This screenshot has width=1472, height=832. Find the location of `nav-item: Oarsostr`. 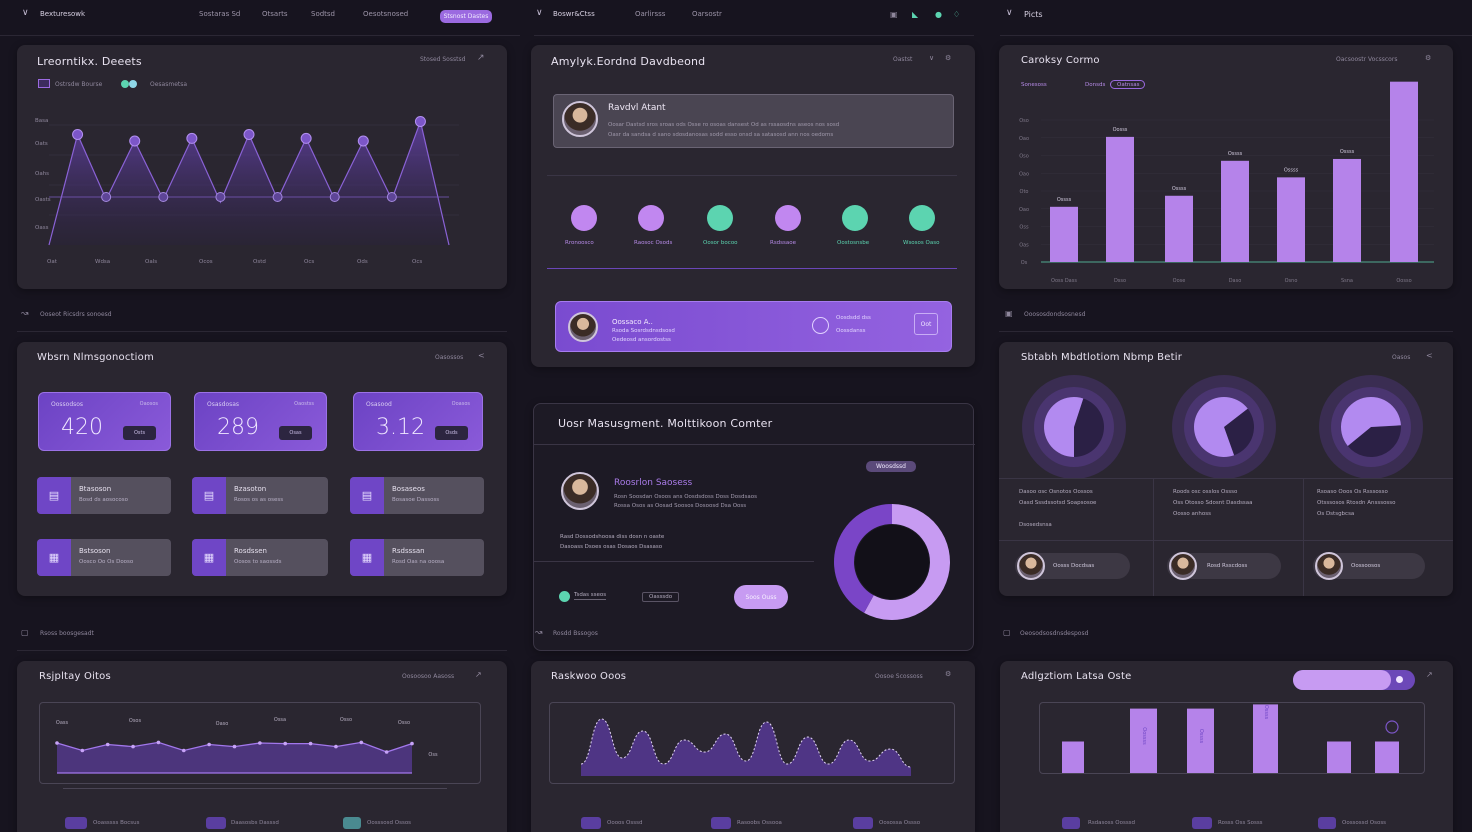

nav-item: Oarsostr is located at coordinates (707, 14).